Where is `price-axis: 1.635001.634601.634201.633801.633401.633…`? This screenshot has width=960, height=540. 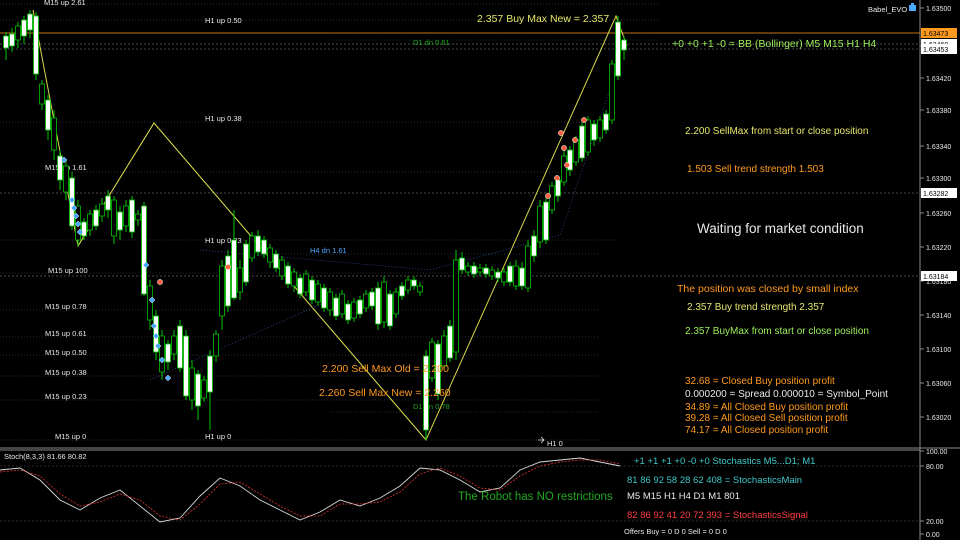
price-axis: 1.635001.634601.634201.633801.633401.633… is located at coordinates (938, 214).